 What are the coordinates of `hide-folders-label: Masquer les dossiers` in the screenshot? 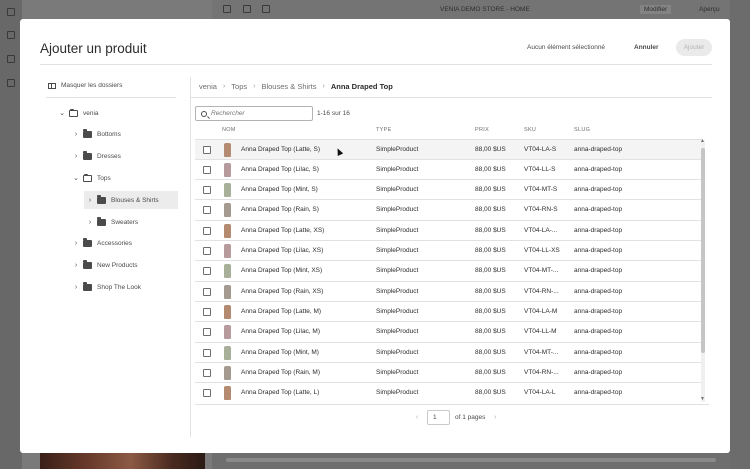 It's located at (92, 85).